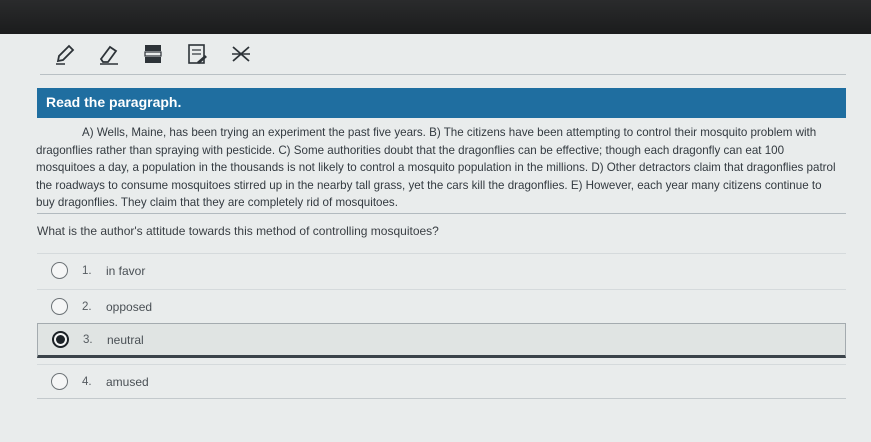  Describe the element at coordinates (153, 54) in the screenshot. I see `highlighter-icon` at that location.